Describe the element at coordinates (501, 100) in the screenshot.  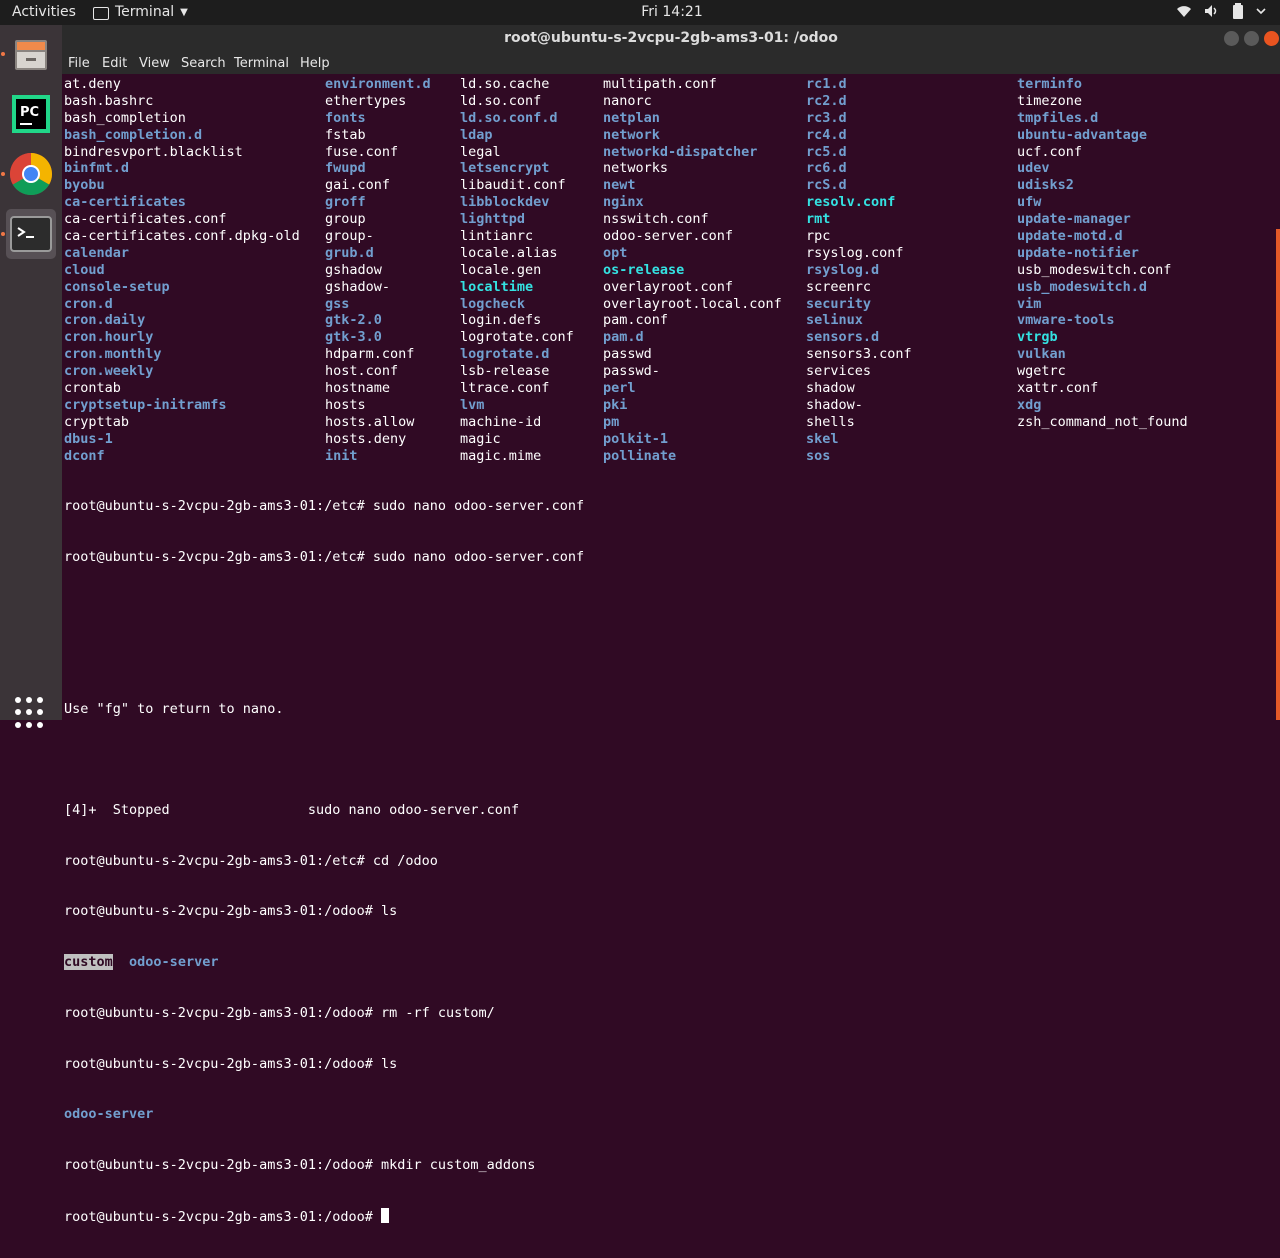
I see `ls-file-entry: ld.so.conf` at that location.